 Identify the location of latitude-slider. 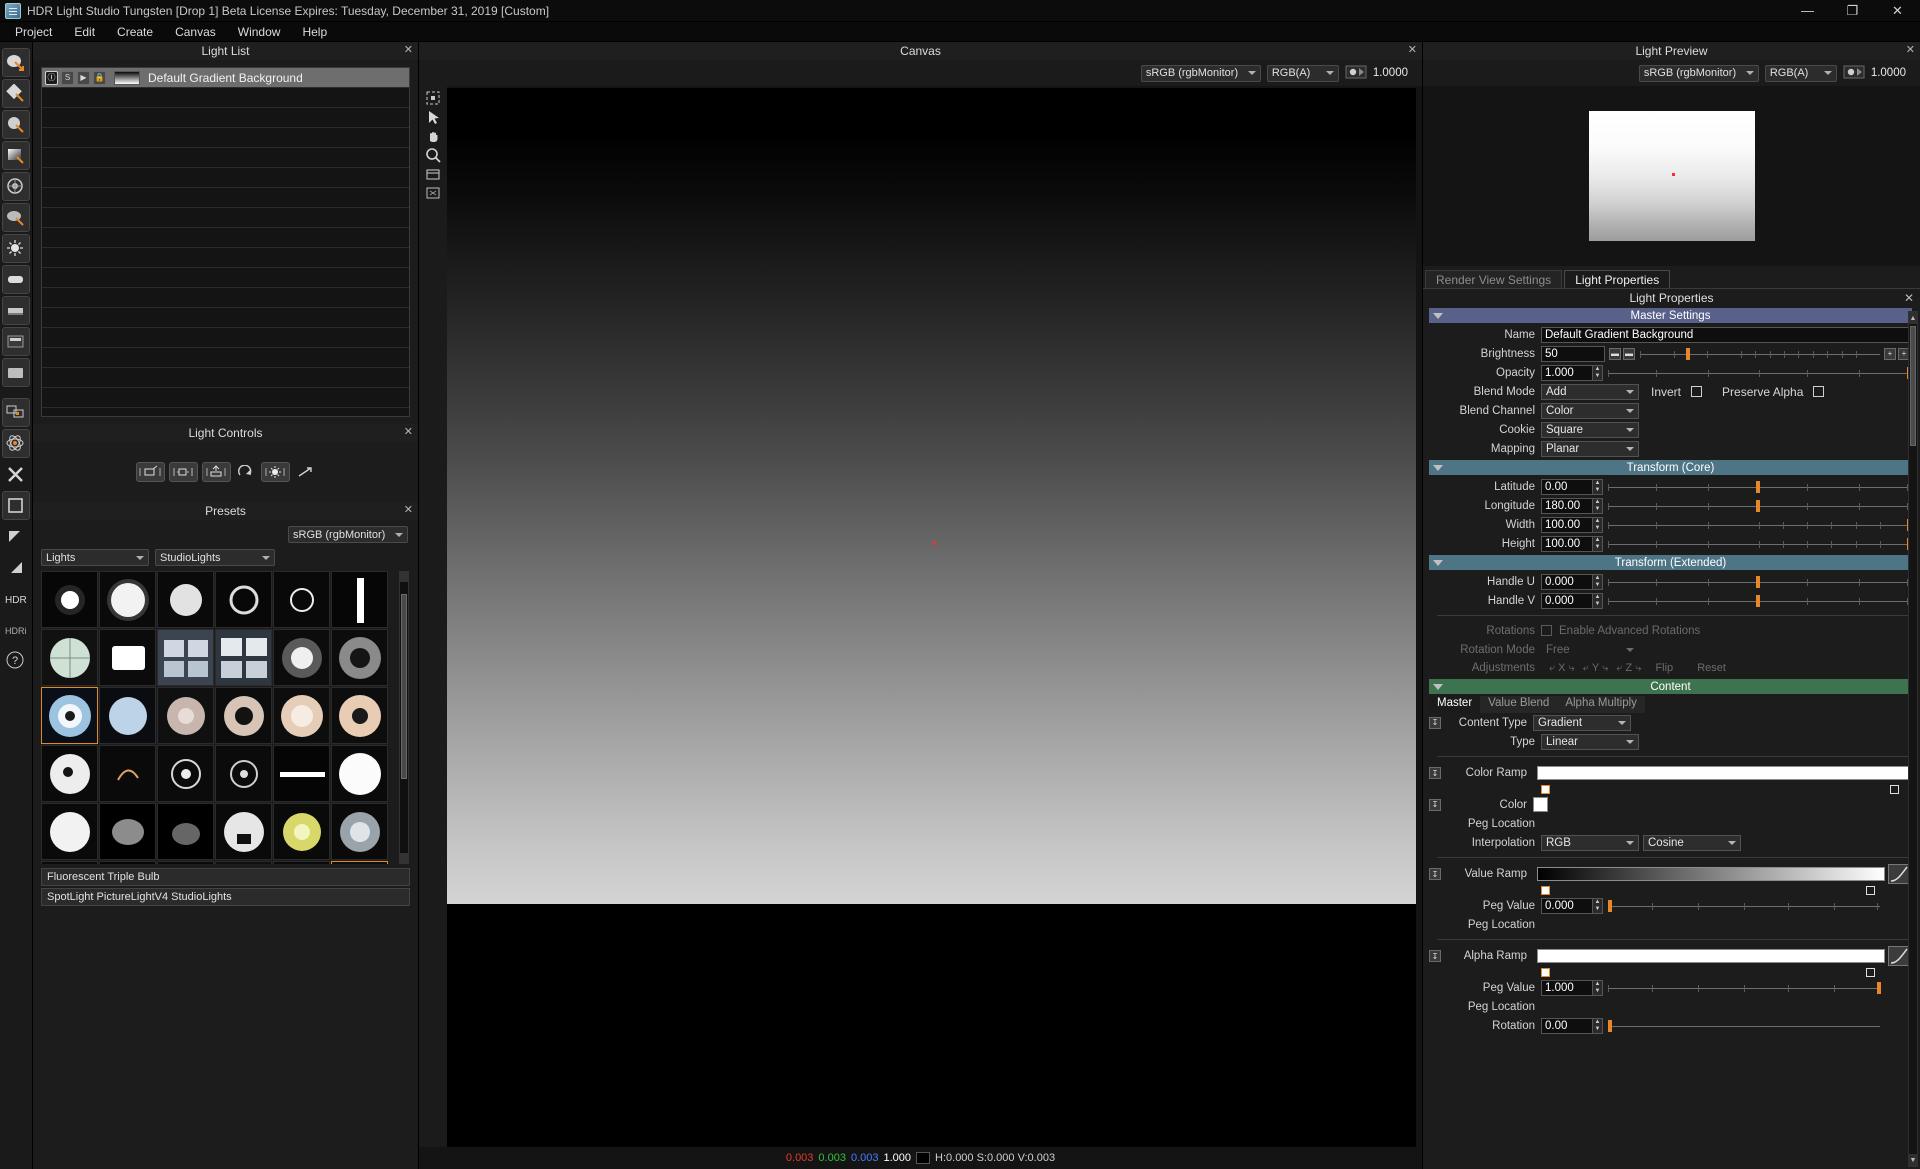
(1759, 487).